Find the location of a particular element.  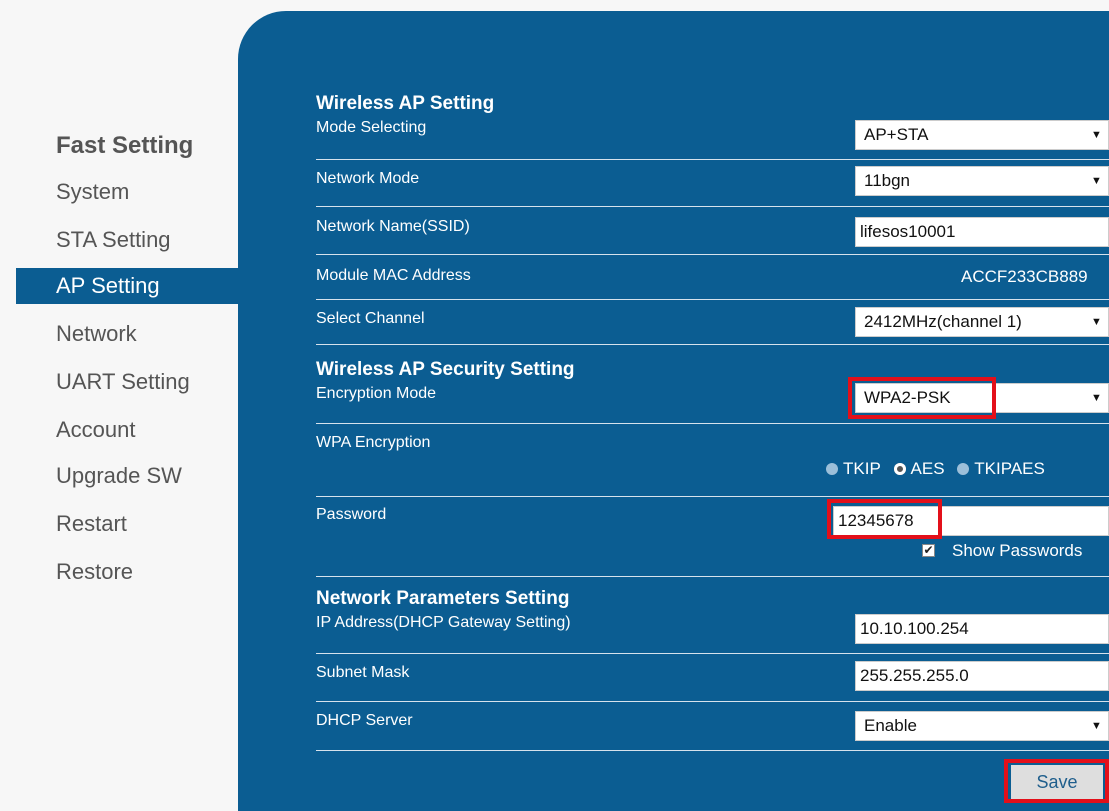

radio-tkipaes is located at coordinates (963, 469).